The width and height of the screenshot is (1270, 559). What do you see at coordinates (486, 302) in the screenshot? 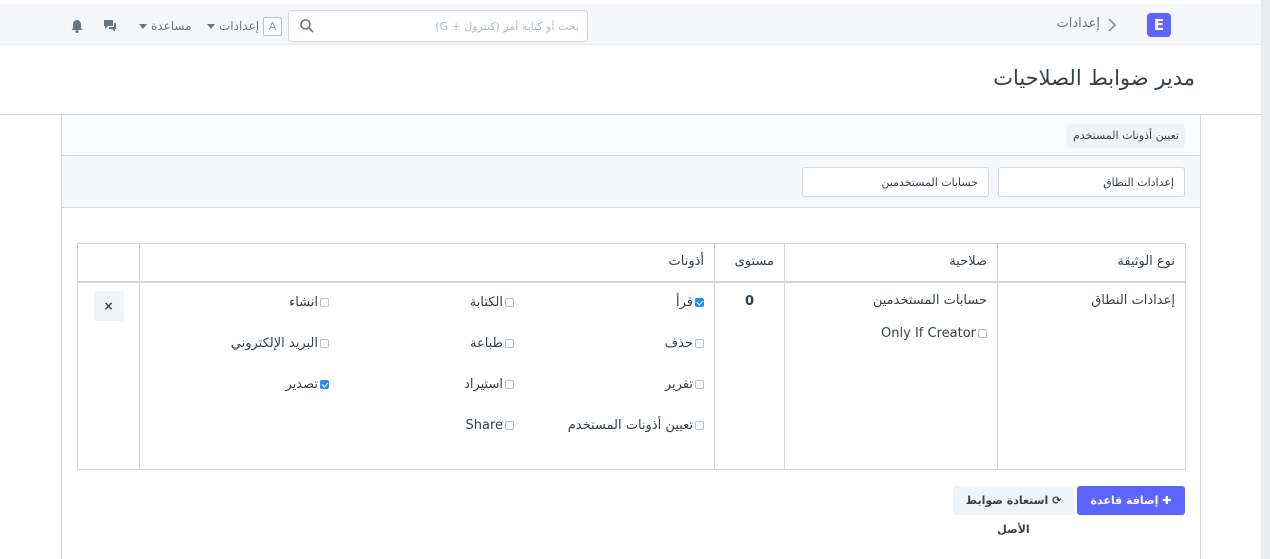
I see `permission-label: الكتابة` at bounding box center [486, 302].